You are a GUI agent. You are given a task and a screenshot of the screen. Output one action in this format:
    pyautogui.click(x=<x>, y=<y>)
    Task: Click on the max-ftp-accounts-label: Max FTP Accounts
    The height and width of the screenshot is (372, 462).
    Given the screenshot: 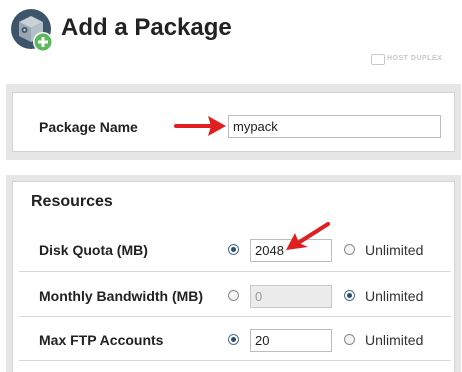 What is the action you would take?
    pyautogui.click(x=101, y=340)
    